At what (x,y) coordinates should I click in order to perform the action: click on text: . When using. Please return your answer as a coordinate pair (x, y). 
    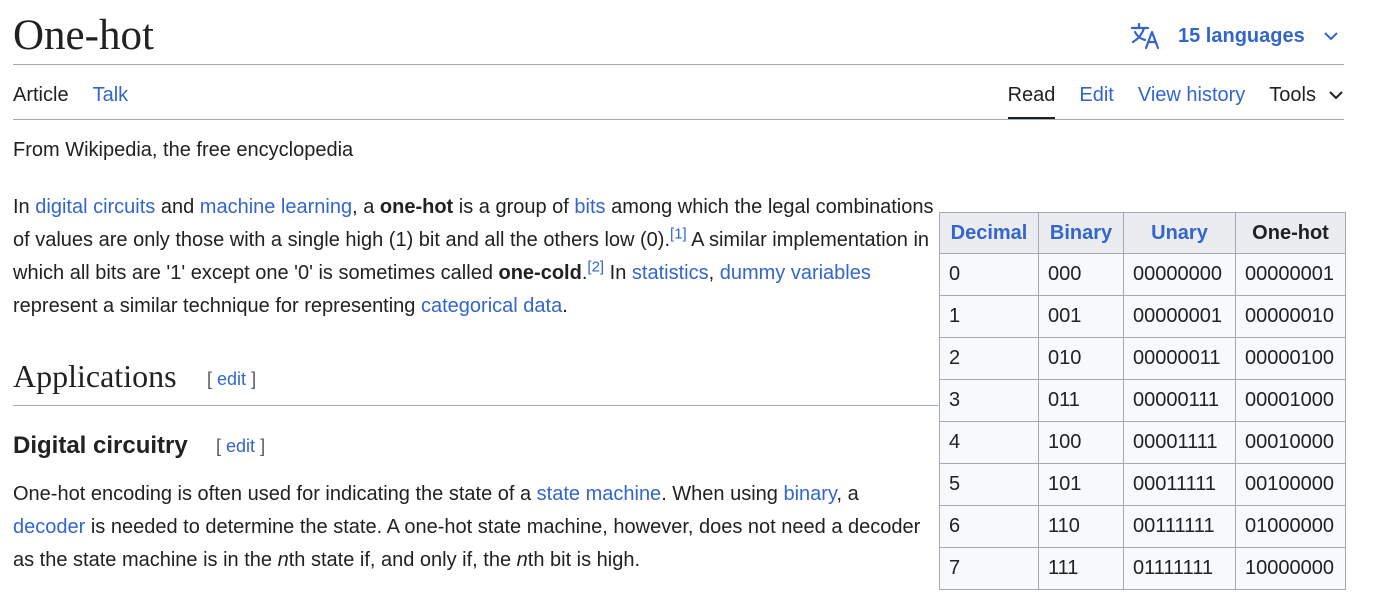
    Looking at the image, I should click on (722, 494).